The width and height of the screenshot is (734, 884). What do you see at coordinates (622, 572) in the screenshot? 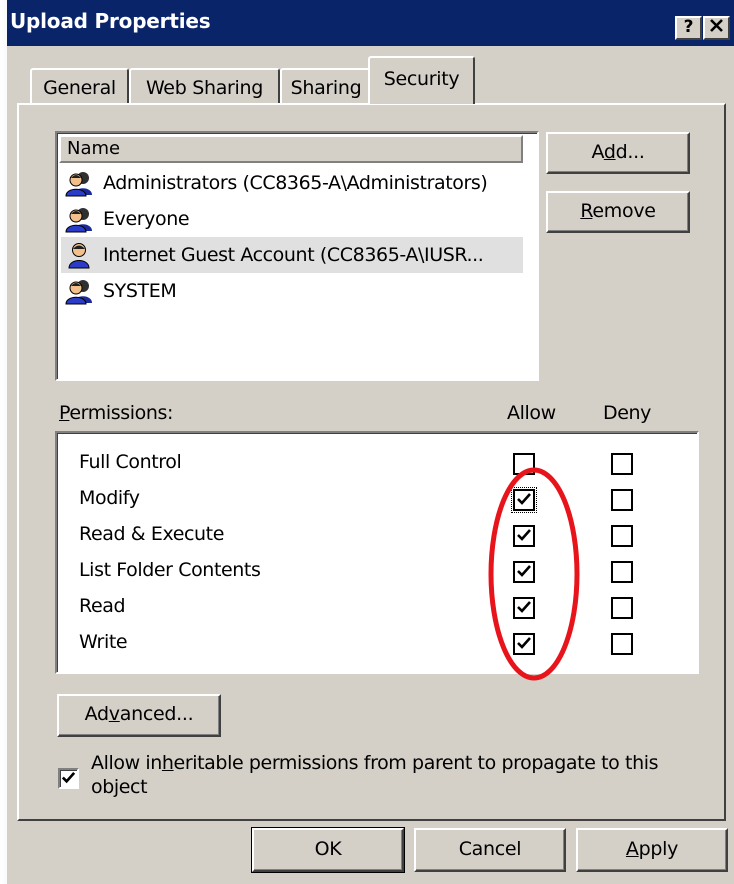
I see `deny-list-folder-contents-checkbox` at bounding box center [622, 572].